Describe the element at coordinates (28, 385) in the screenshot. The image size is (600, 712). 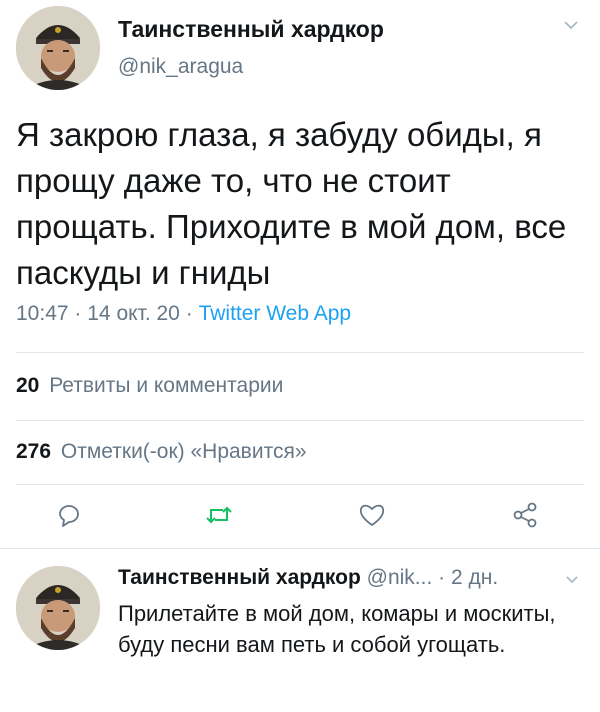
I see `retweets-count: 20` at that location.